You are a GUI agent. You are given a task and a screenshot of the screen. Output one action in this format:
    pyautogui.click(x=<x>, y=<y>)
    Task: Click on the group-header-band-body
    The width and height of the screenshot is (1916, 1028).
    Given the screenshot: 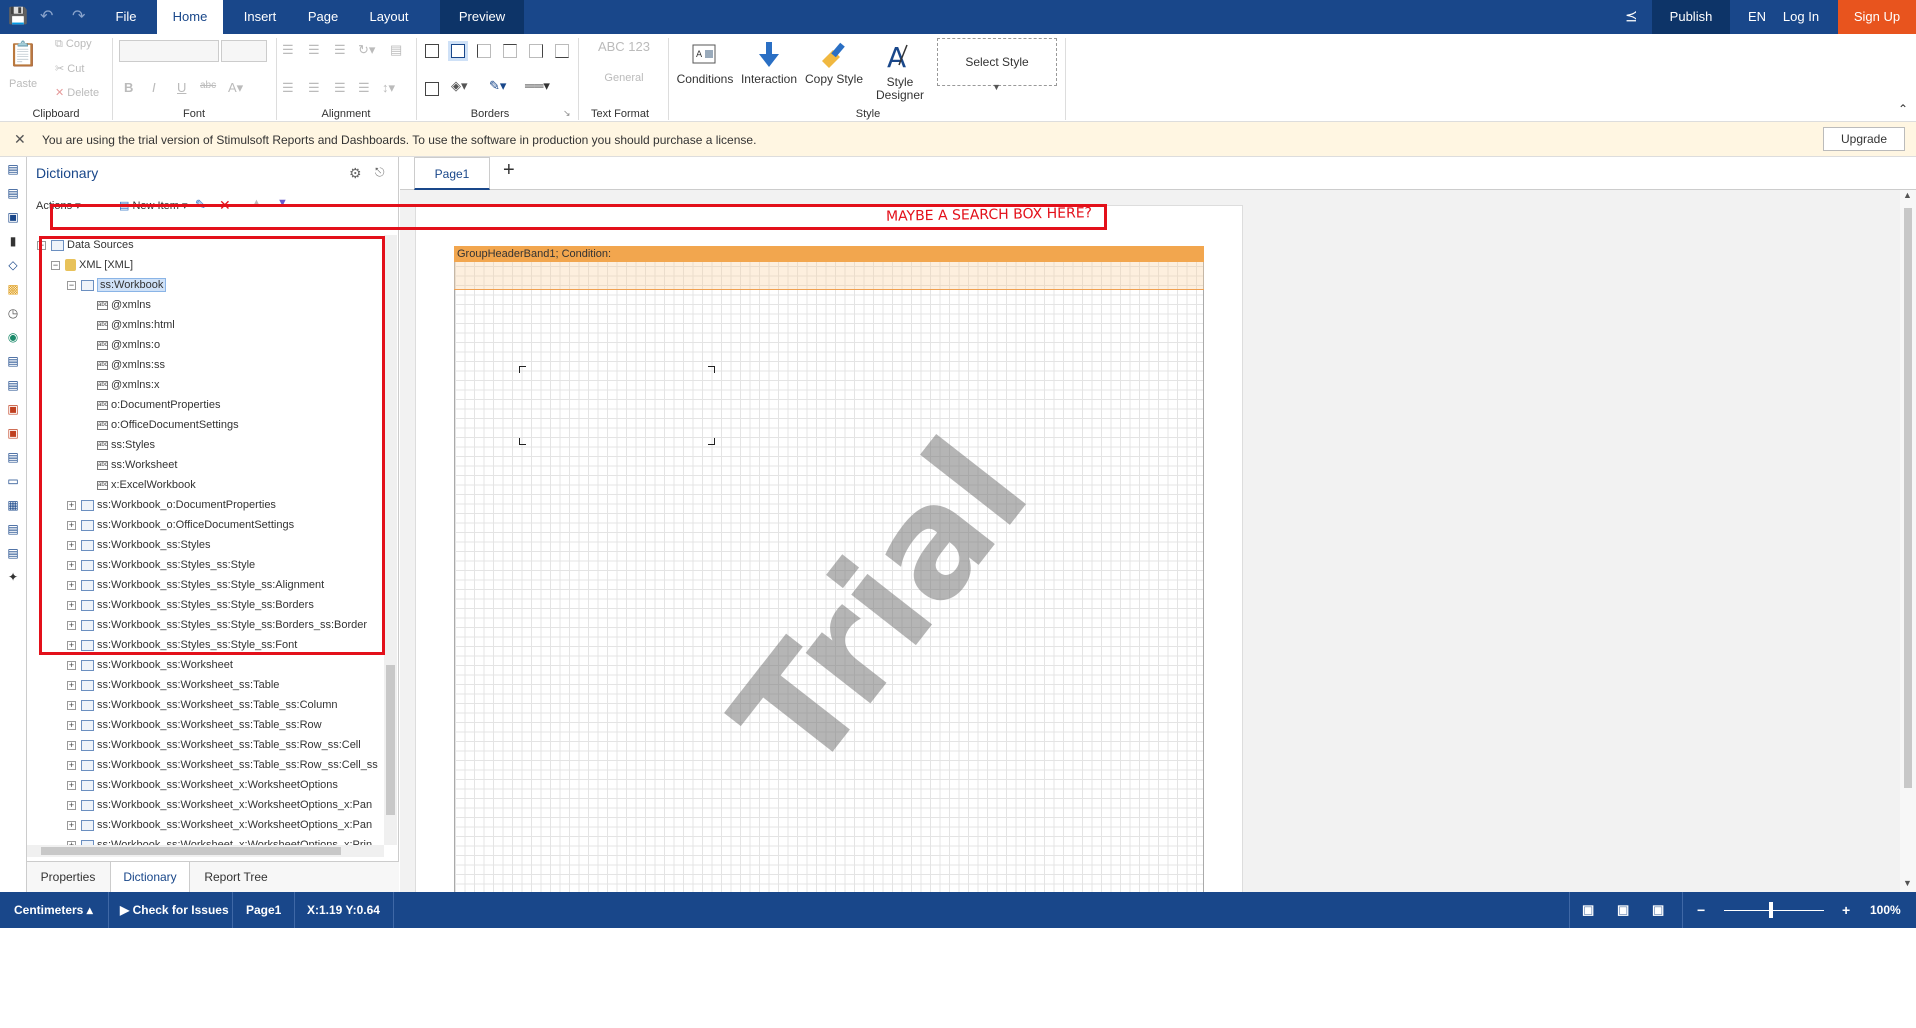 What is the action you would take?
    pyautogui.click(x=829, y=276)
    